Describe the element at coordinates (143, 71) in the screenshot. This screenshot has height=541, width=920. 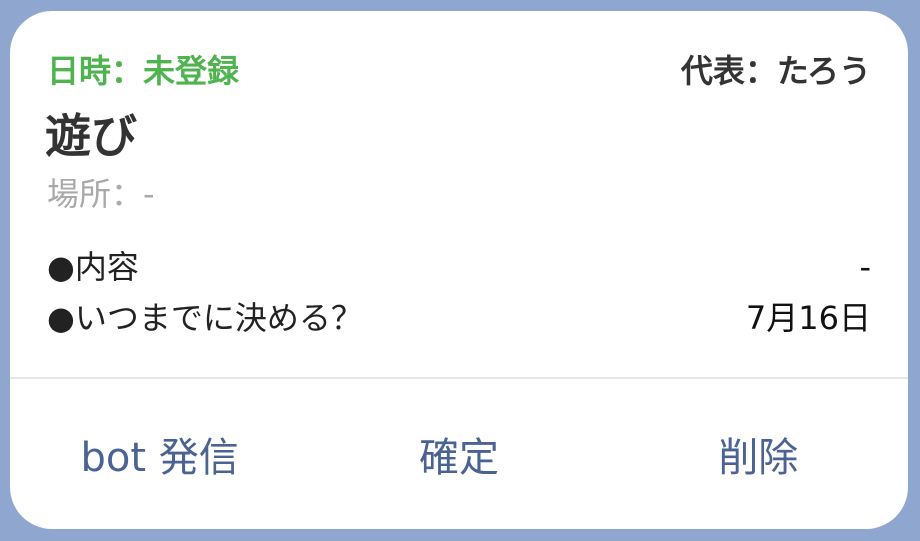
I see `date-status: 日時：未登録` at that location.